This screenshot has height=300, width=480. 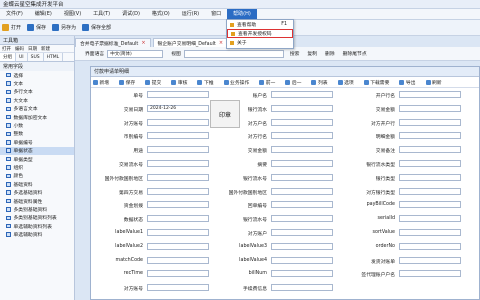 I want to click on form-tool-button: 审核, so click(x=181, y=82).